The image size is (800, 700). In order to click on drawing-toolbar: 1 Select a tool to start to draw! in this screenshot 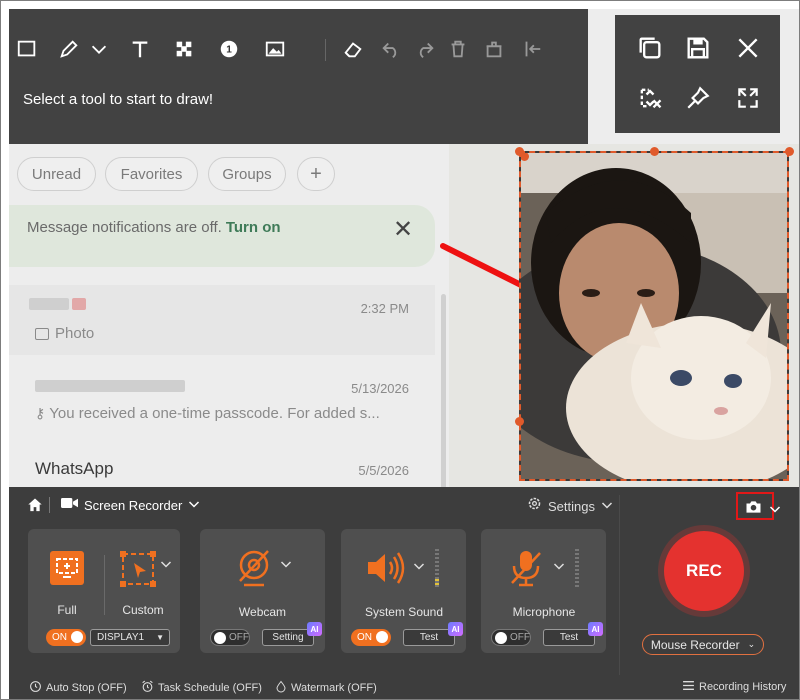, I will do `click(298, 76)`.